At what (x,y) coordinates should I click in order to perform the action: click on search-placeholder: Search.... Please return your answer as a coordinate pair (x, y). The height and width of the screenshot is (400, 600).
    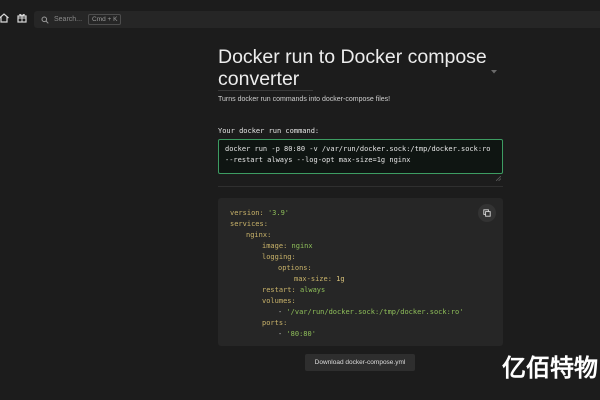
    Looking at the image, I should click on (68, 19).